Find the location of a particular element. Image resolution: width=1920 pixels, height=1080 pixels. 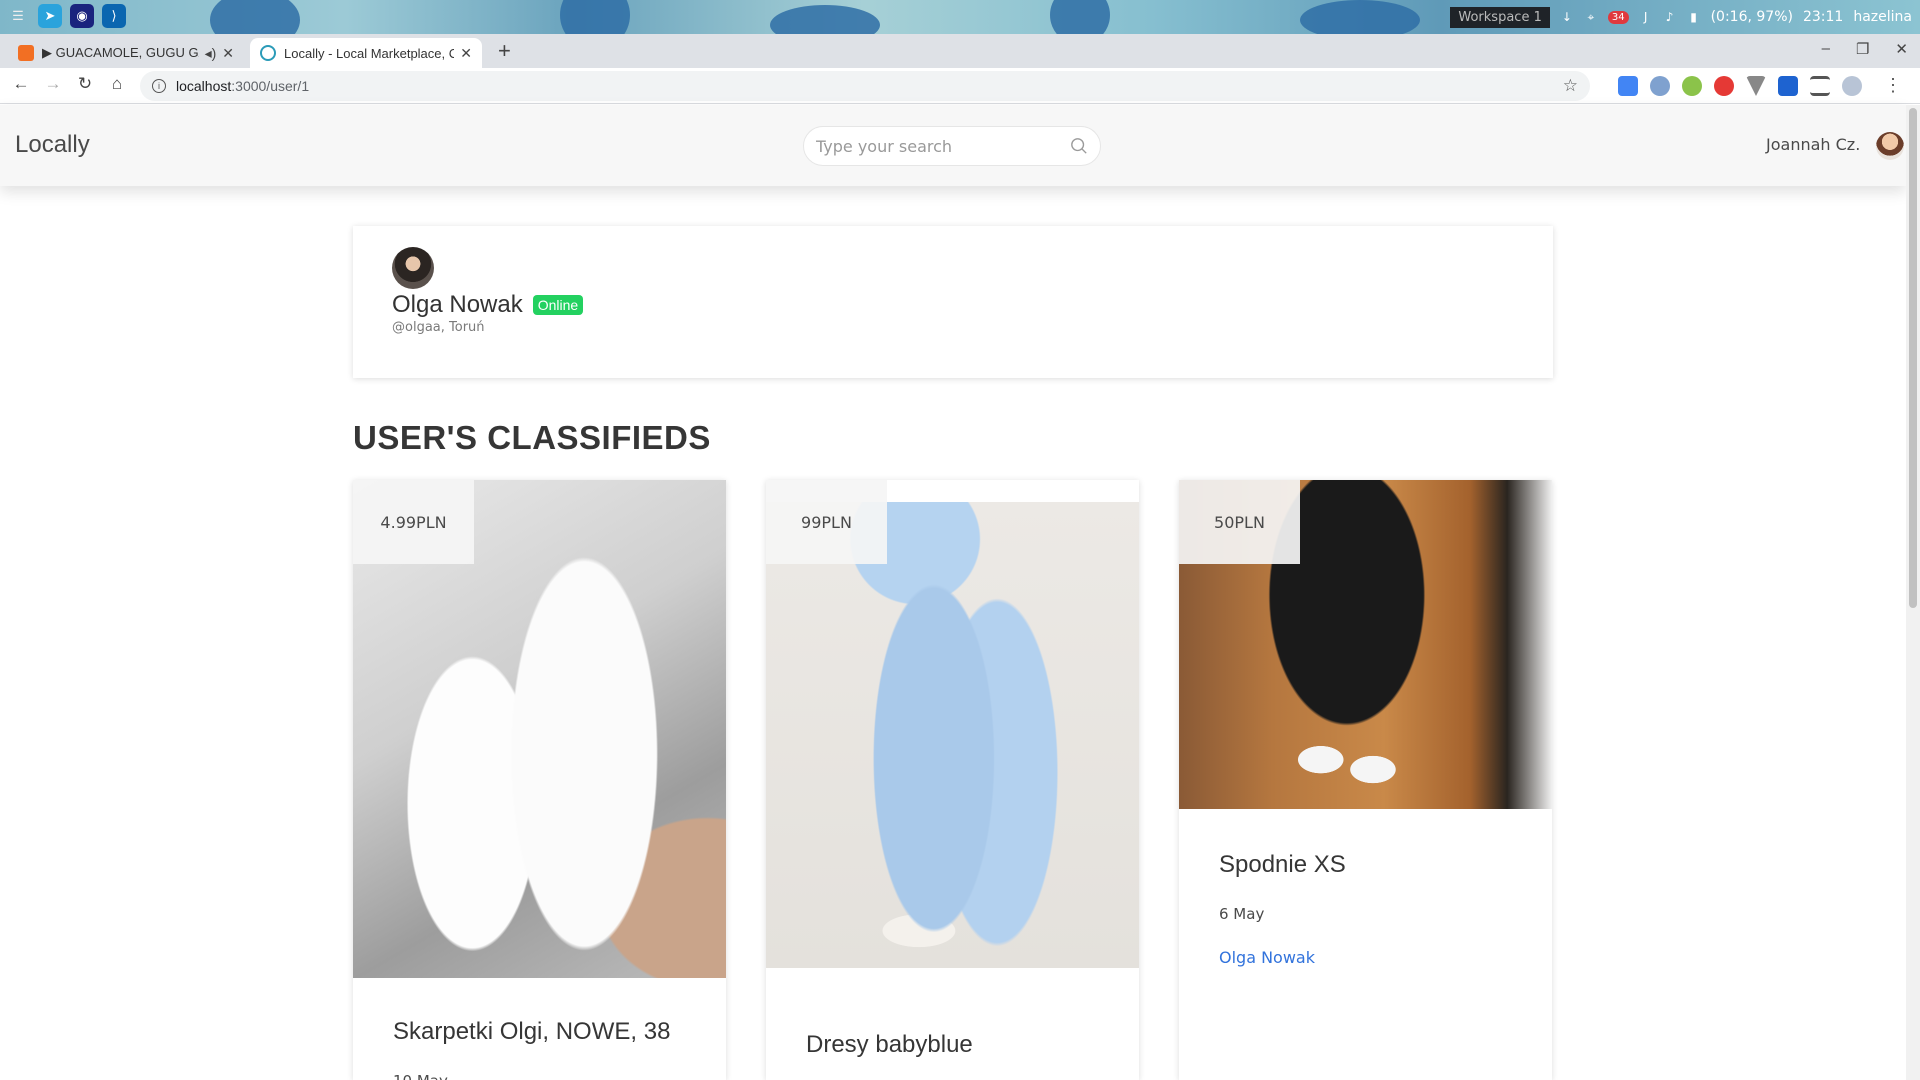

volume-icon: ♪ is located at coordinates (1670, 17).